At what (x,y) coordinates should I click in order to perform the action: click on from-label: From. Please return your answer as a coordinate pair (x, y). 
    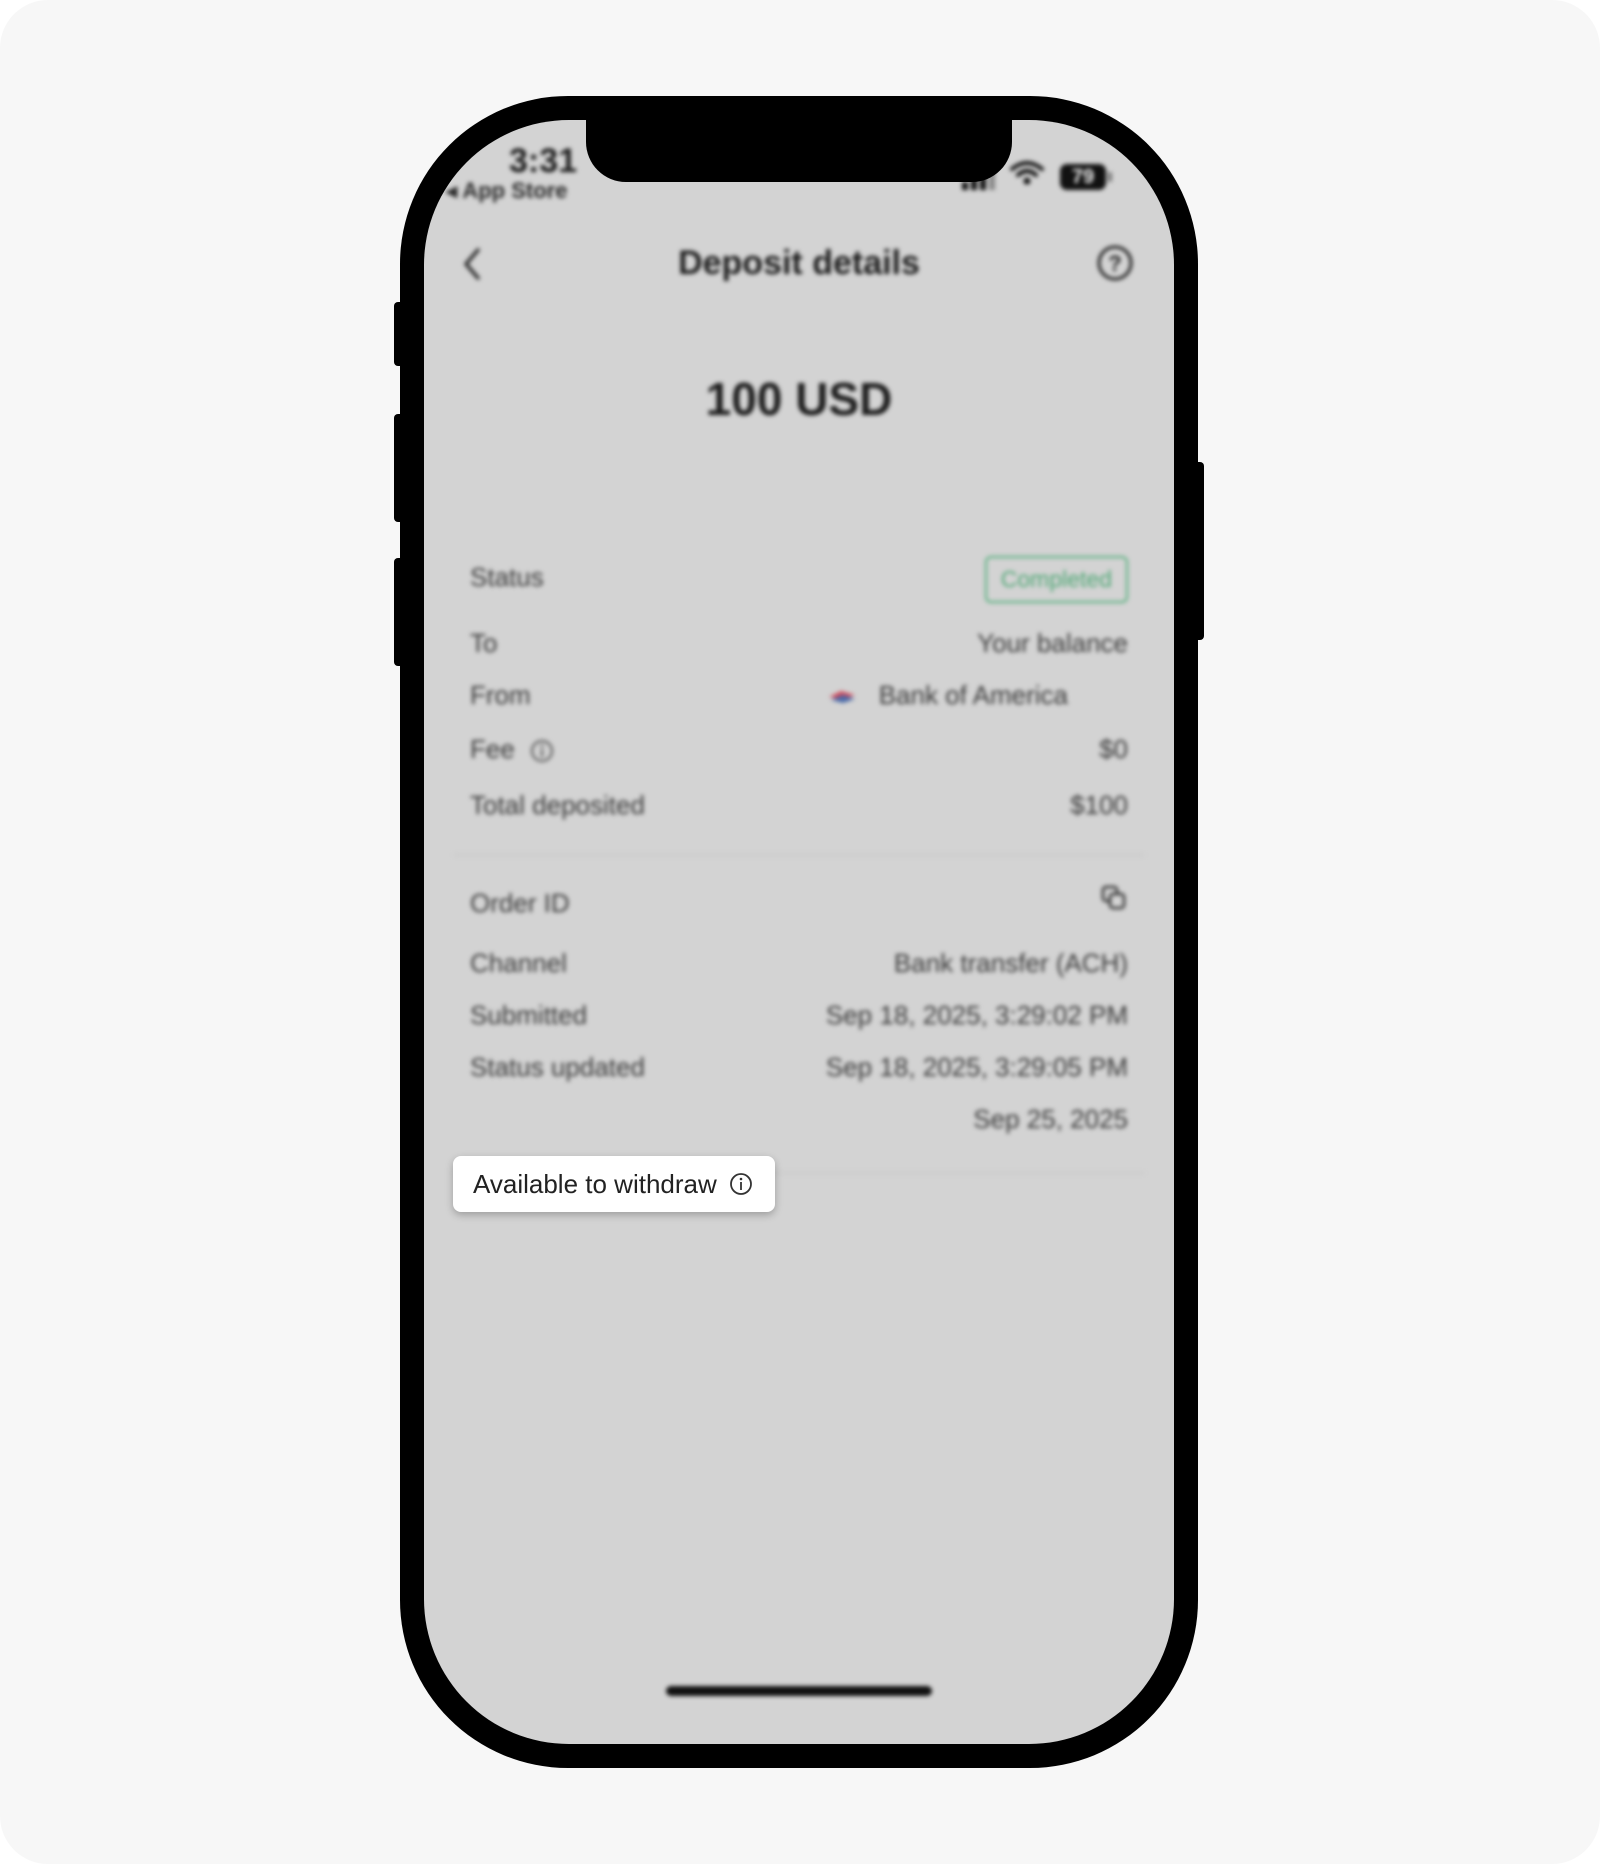
    Looking at the image, I should click on (500, 695).